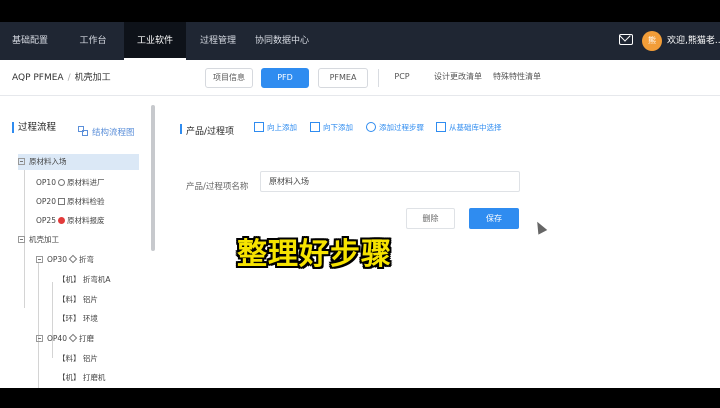 This screenshot has height=408, width=720. I want to click on nav-industrial-software: 工业软件, so click(155, 41).